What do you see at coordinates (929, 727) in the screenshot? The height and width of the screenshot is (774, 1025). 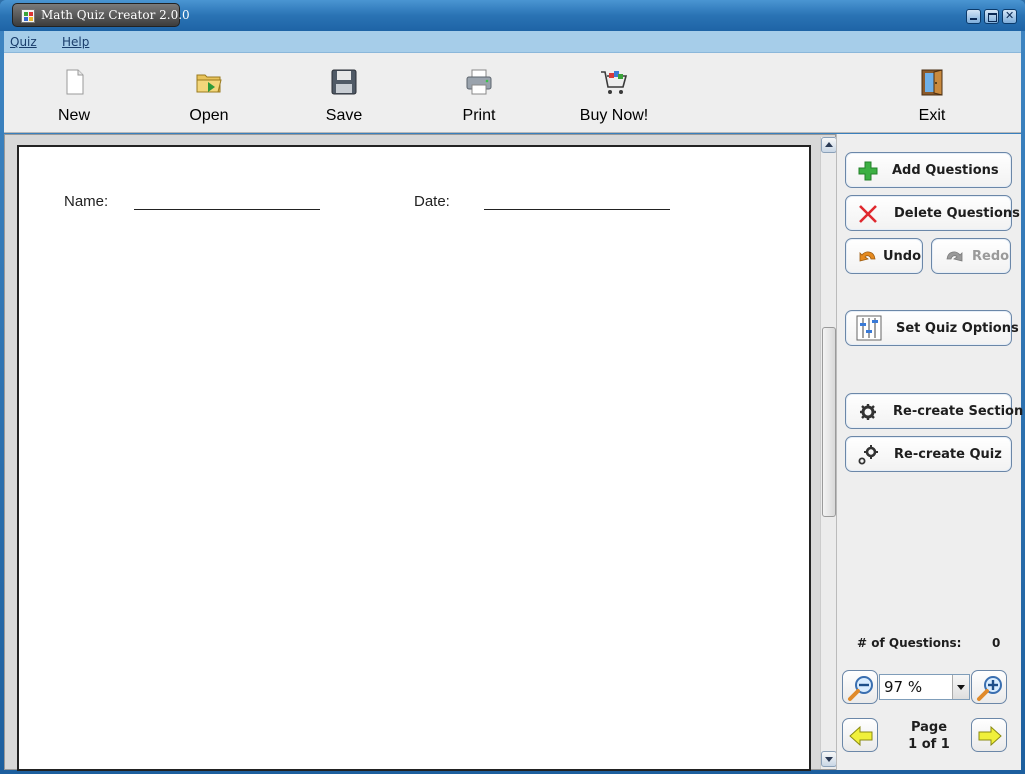 I see `page-label: Page` at bounding box center [929, 727].